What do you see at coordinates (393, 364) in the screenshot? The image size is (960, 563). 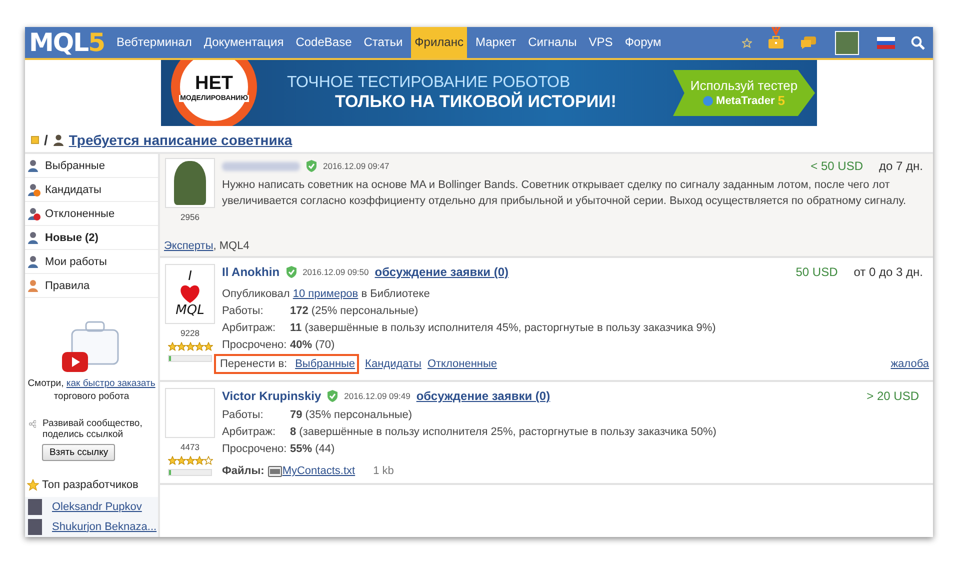 I see `move-link: Кандидаты` at bounding box center [393, 364].